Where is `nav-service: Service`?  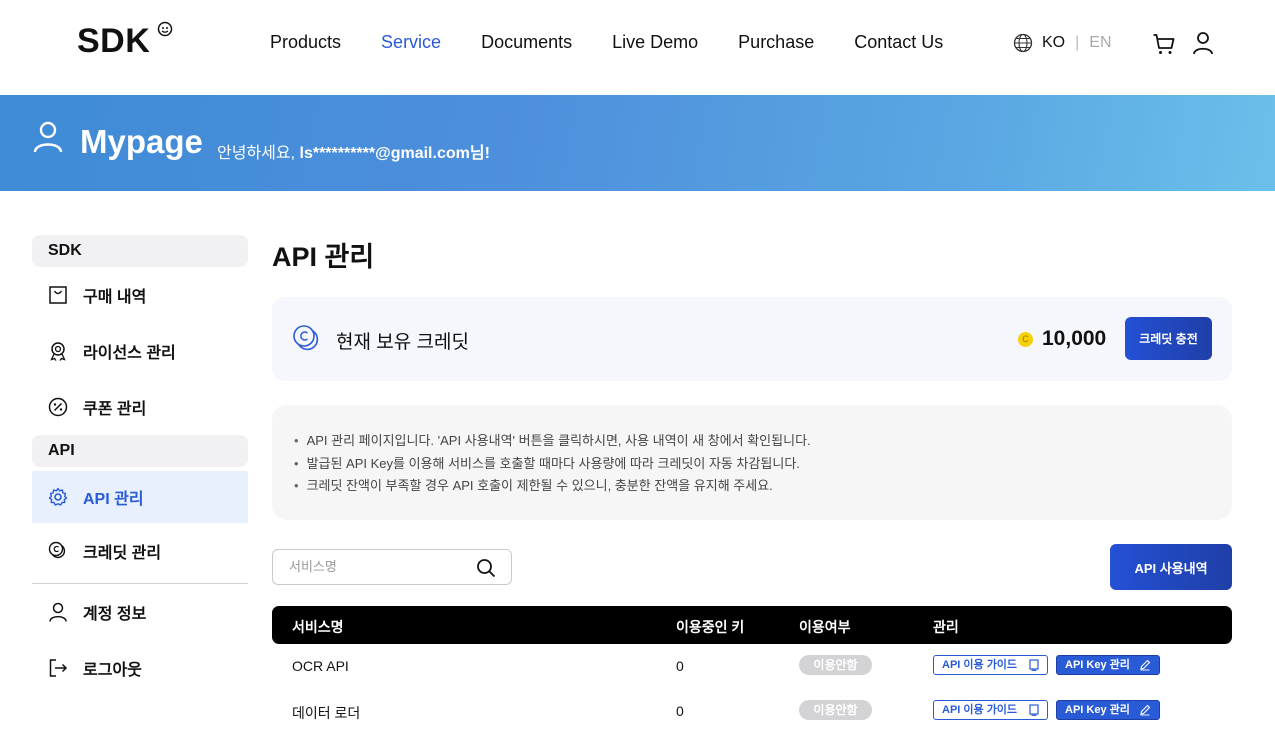
nav-service: Service is located at coordinates (411, 42).